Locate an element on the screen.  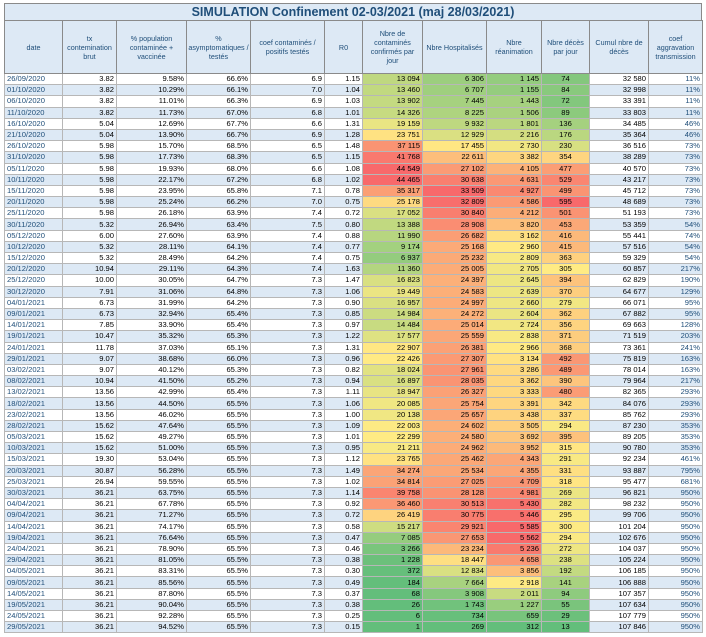
cell-icu: 2 838 is located at coordinates (514, 336).